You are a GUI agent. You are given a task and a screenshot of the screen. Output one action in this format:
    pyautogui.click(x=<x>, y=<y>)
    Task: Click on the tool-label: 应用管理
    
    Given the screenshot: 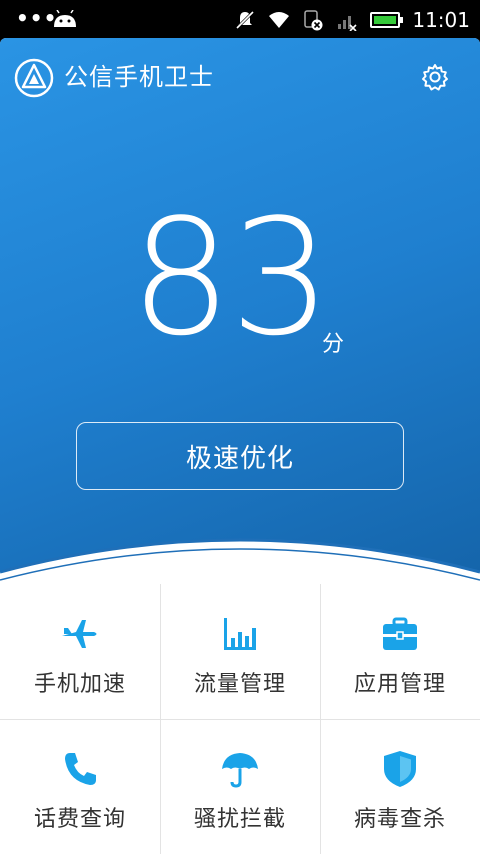 What is the action you would take?
    pyautogui.click(x=399, y=684)
    